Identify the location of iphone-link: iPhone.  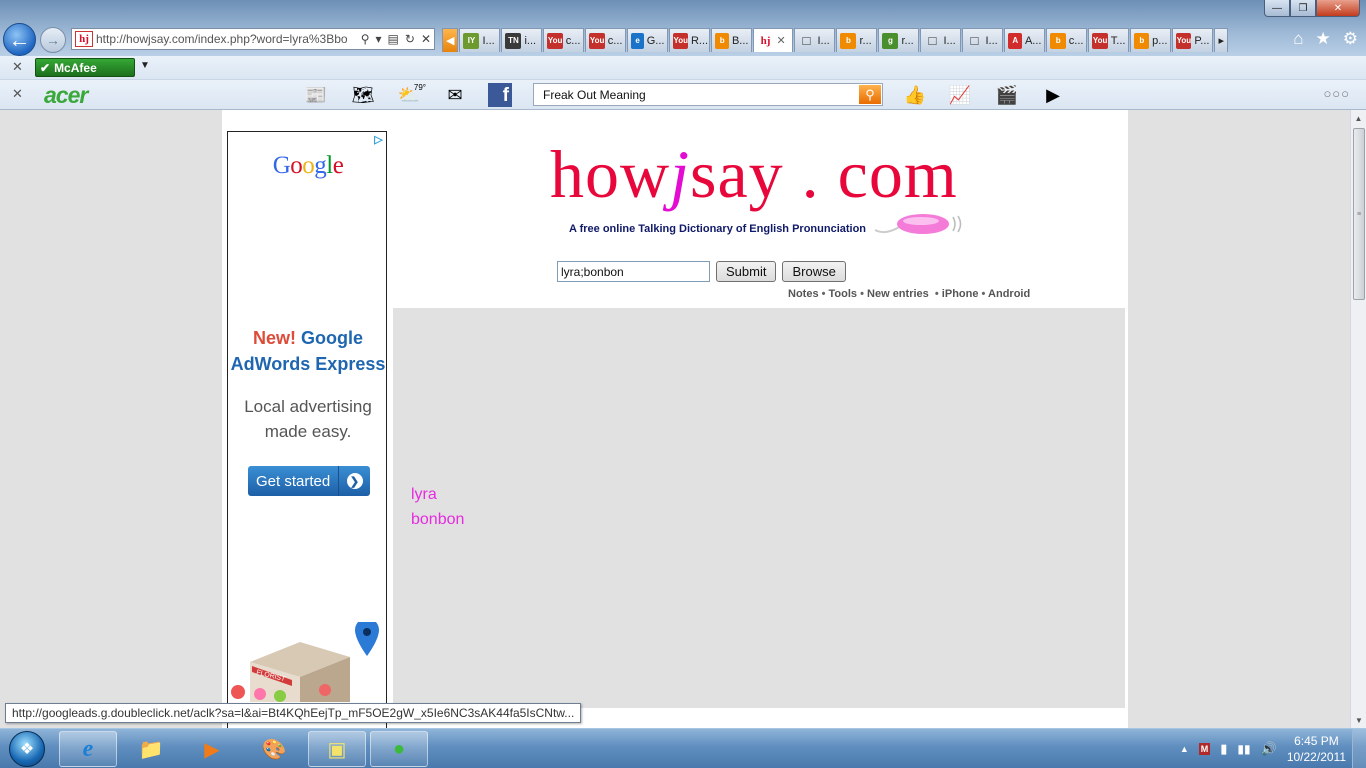
(960, 294).